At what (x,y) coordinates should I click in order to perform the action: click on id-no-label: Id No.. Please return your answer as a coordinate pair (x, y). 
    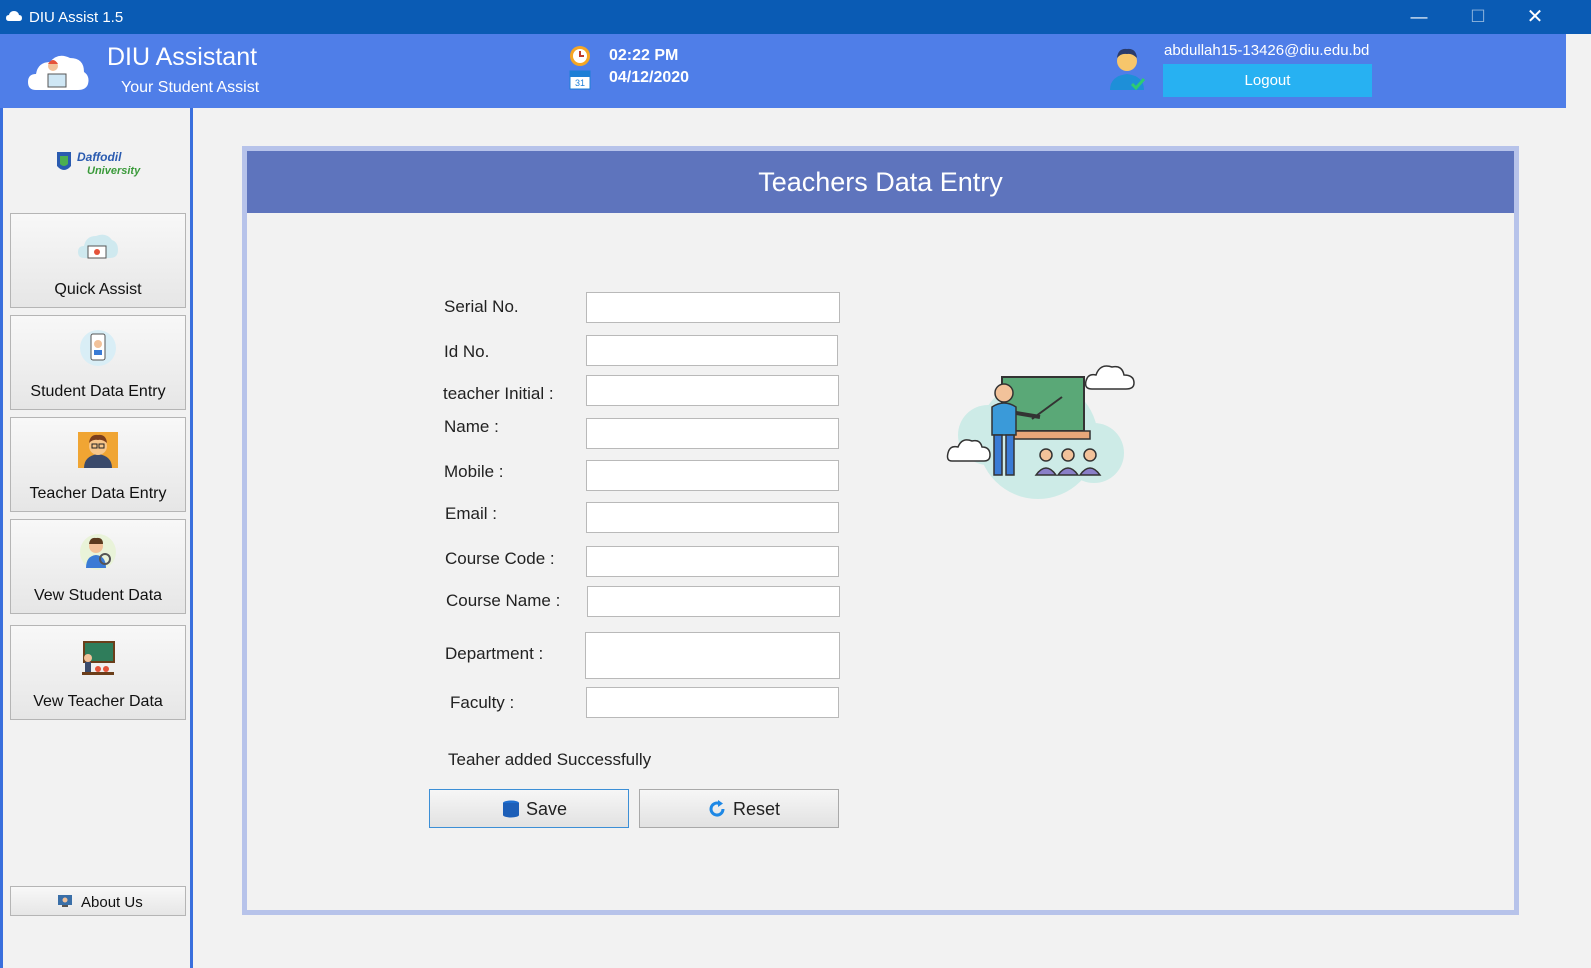
    Looking at the image, I should click on (467, 351).